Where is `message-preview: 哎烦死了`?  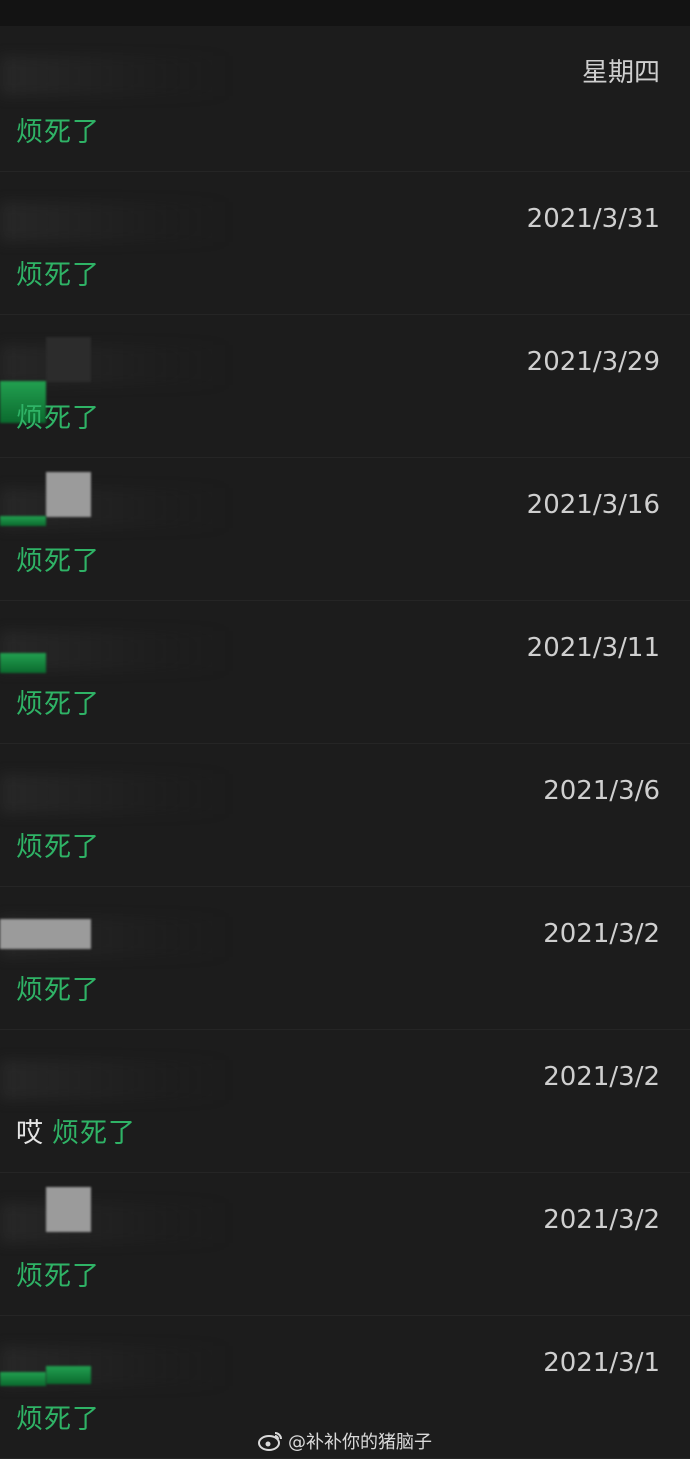 message-preview: 哎烦死了 is located at coordinates (76, 1134).